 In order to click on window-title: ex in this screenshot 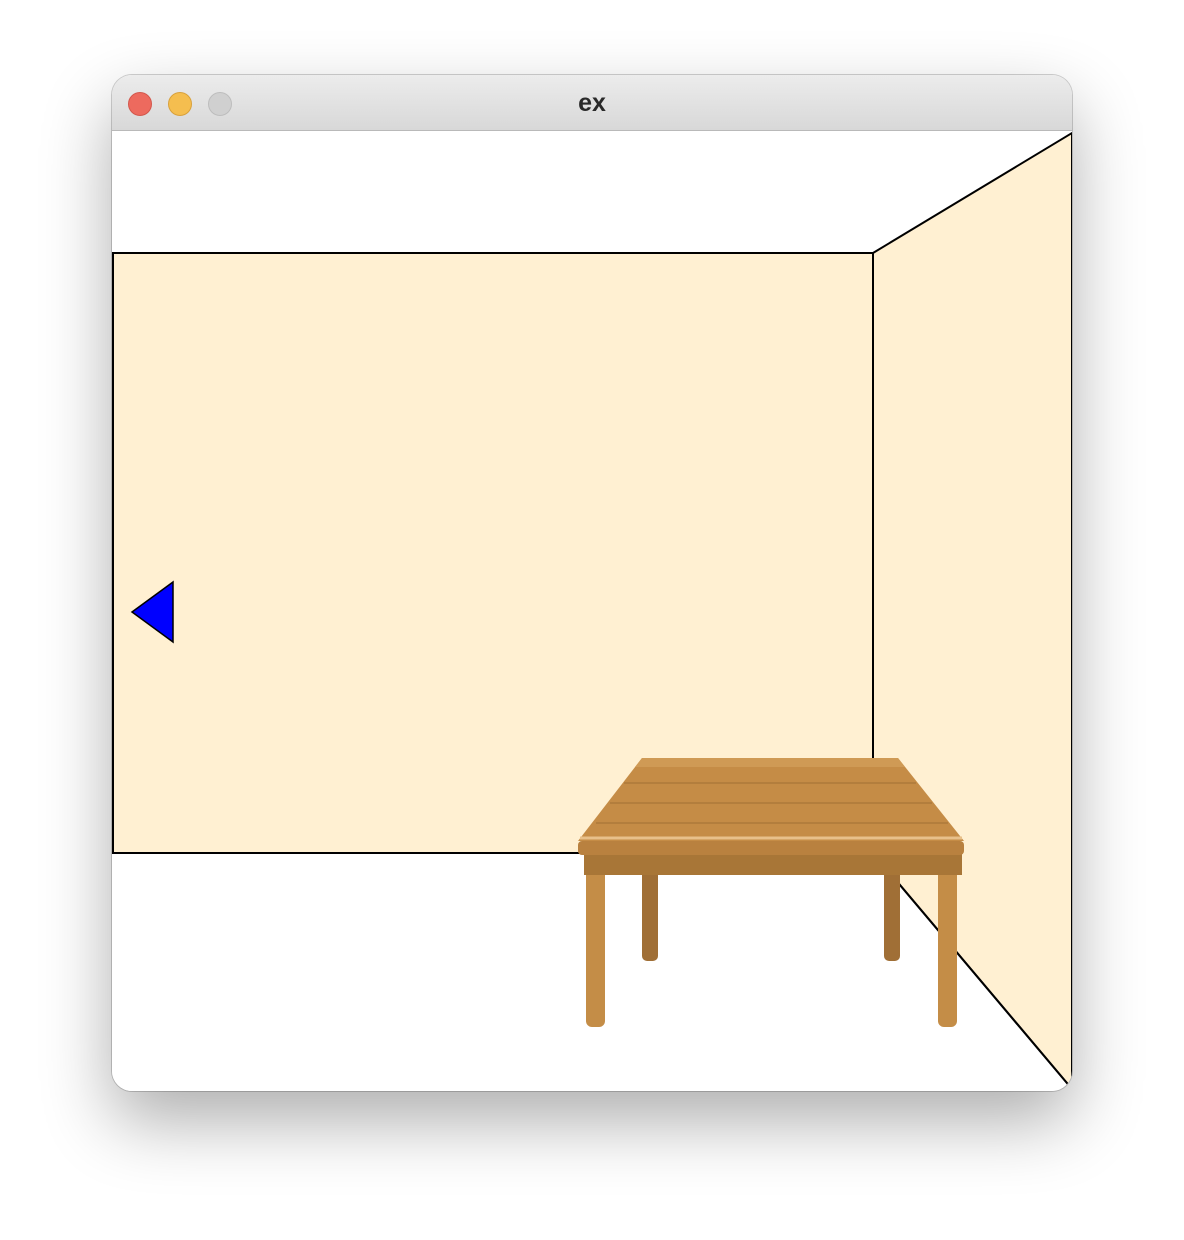, I will do `click(592, 103)`.